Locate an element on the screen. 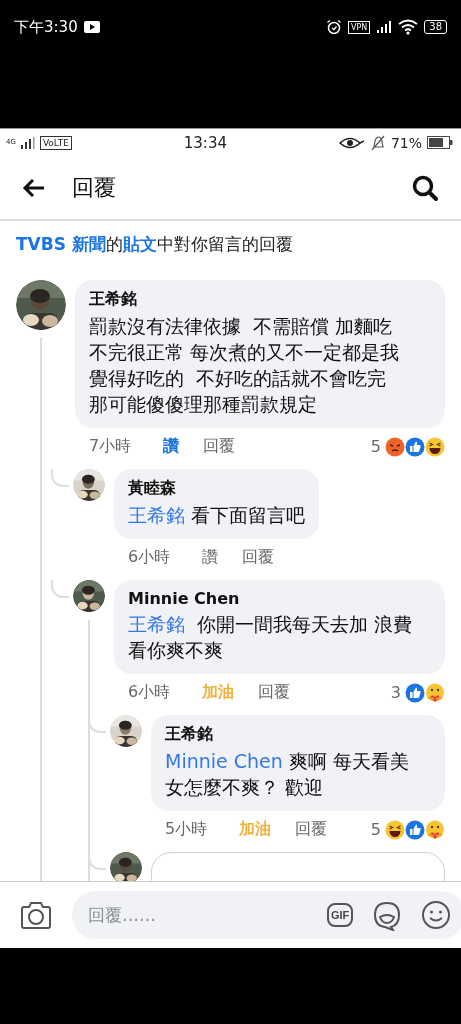 The height and width of the screenshot is (1024, 461). comment-time: 7小時 is located at coordinates (110, 446).